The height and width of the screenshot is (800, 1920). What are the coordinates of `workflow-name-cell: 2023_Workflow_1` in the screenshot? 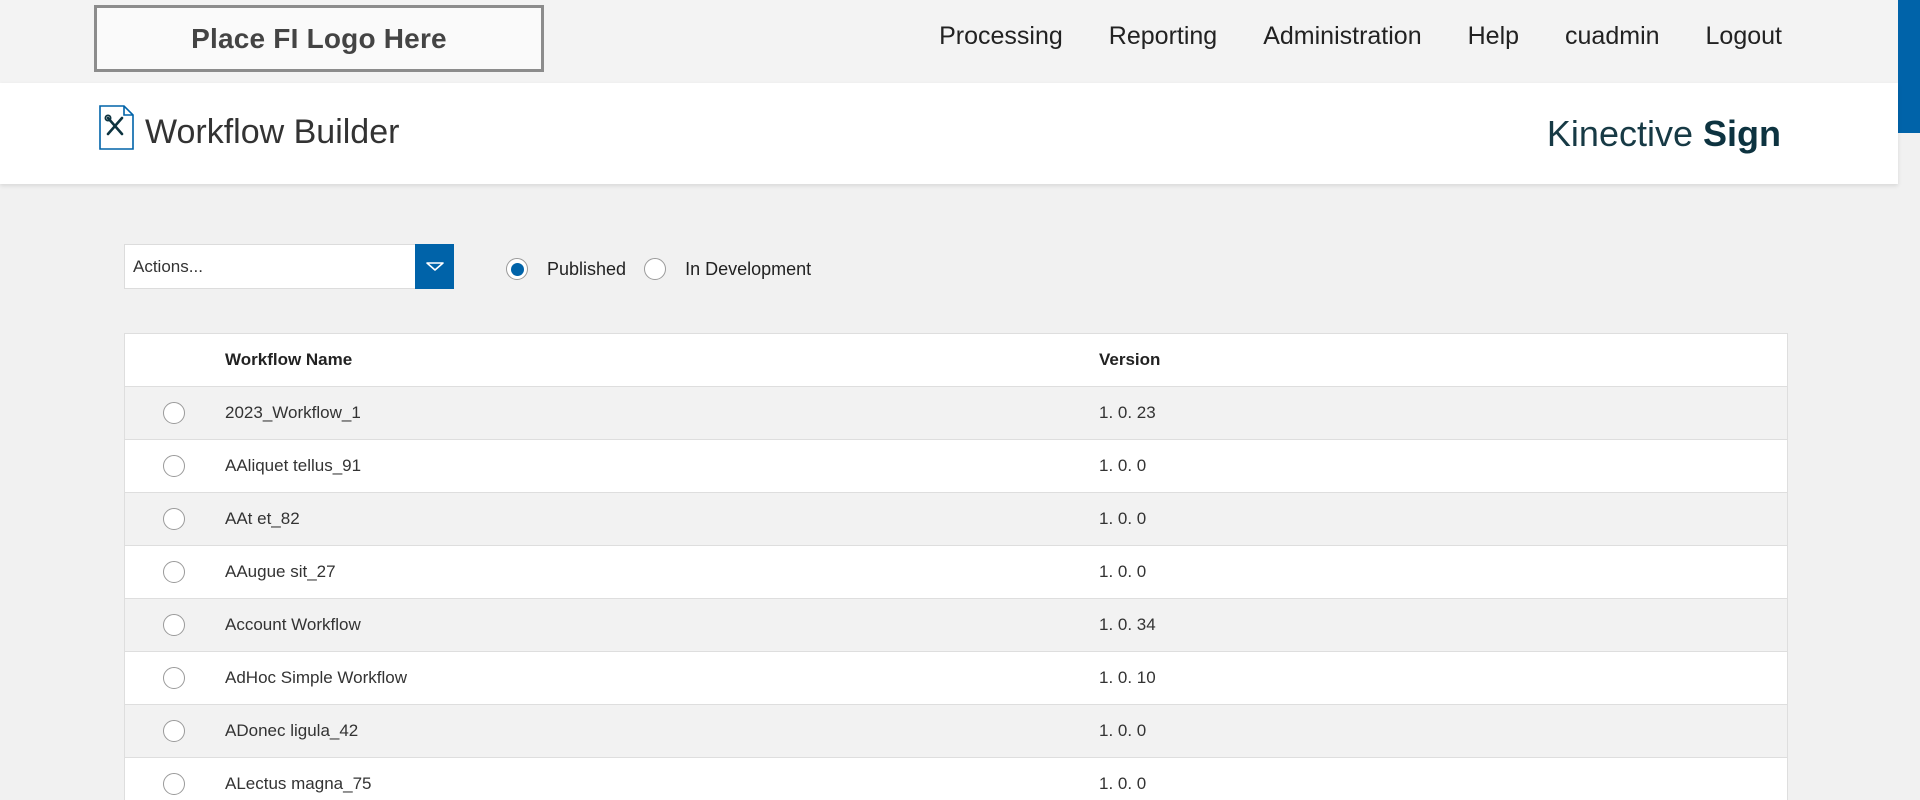 It's located at (293, 412).